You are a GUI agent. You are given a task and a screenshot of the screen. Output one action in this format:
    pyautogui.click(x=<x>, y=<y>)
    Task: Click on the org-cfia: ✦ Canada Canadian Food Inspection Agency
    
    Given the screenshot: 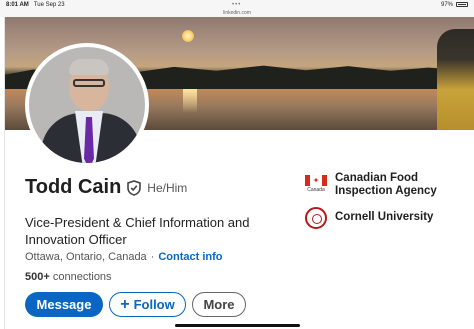 What is the action you would take?
    pyautogui.click(x=388, y=185)
    